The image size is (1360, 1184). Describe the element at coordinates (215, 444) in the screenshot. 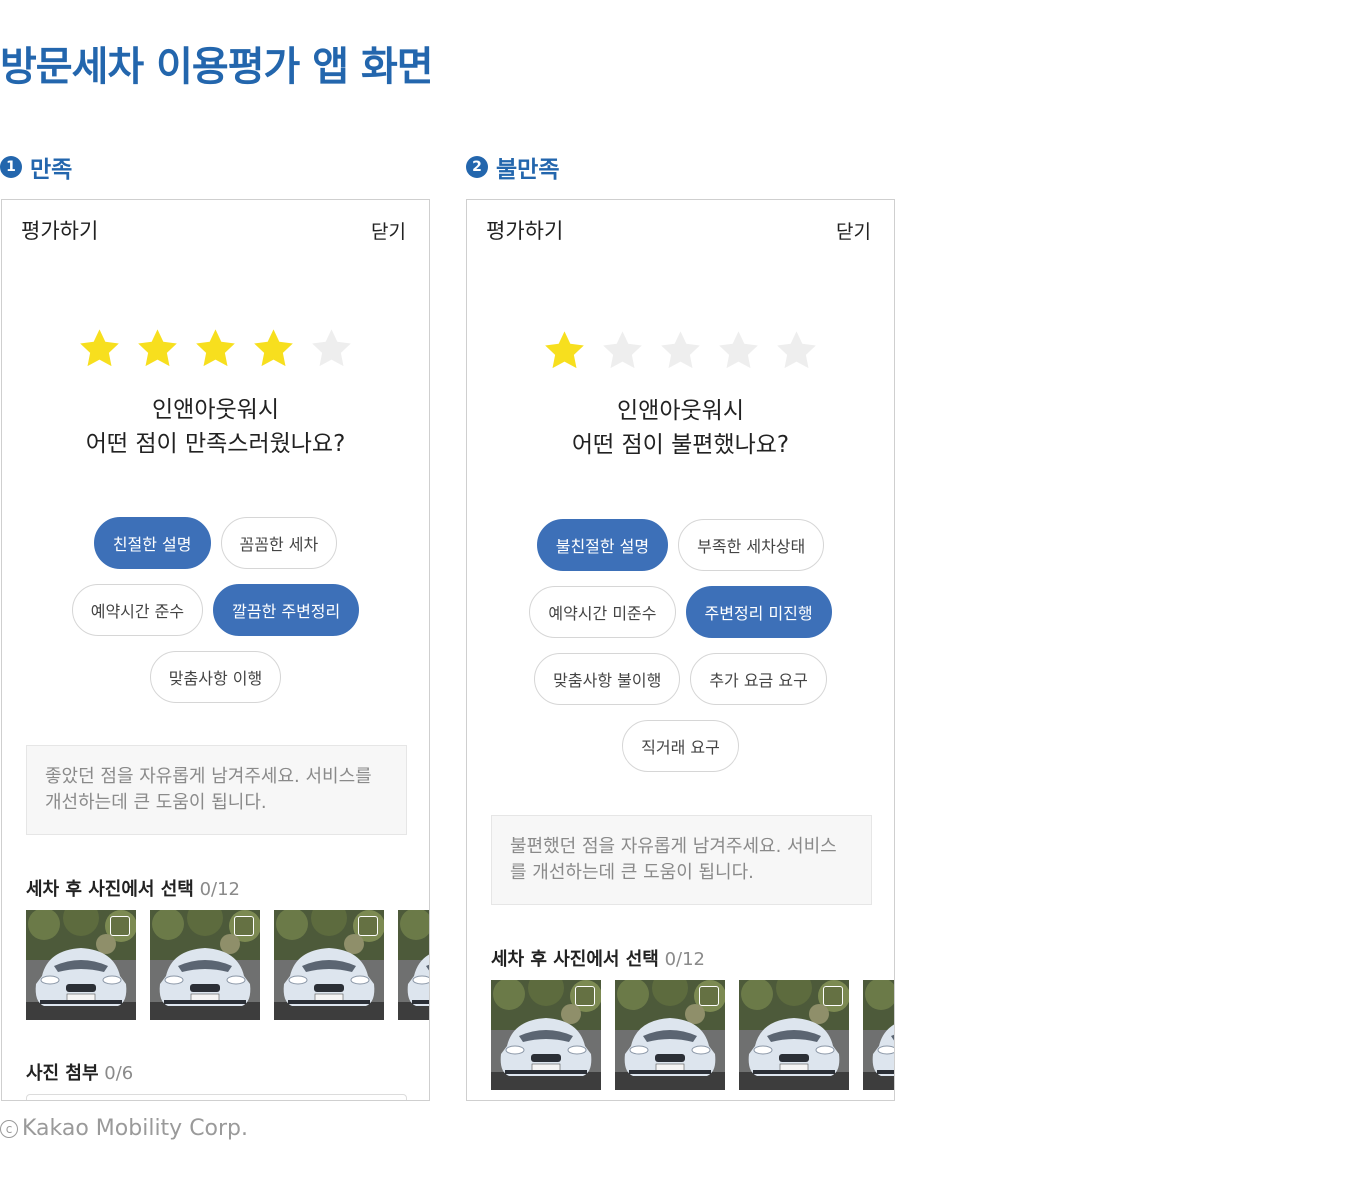

I see `question-line: 어떤 점이 만족스러웠나요?` at that location.